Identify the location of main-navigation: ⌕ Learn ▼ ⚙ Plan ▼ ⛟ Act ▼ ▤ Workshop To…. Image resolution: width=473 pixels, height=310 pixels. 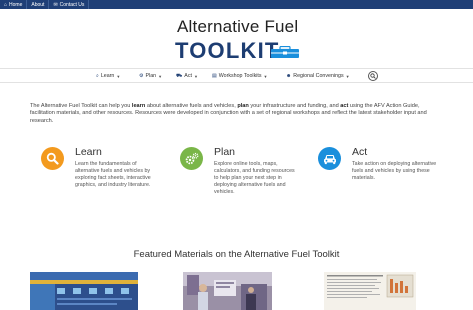
(236, 75).